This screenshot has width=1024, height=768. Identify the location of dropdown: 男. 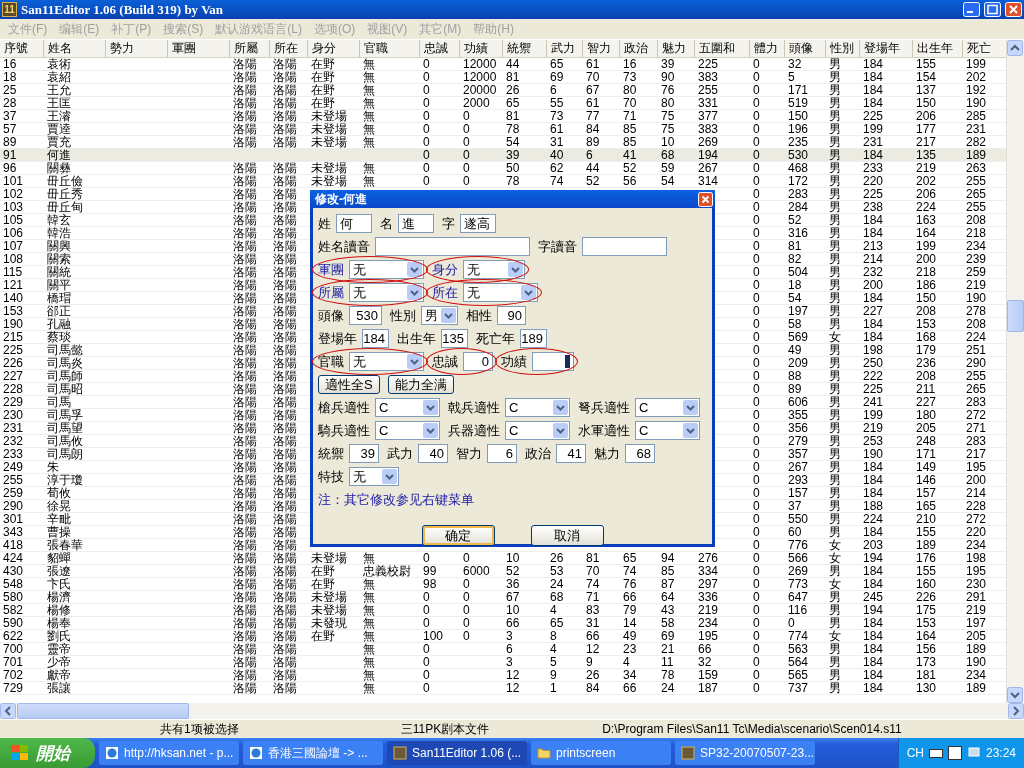
(439, 315).